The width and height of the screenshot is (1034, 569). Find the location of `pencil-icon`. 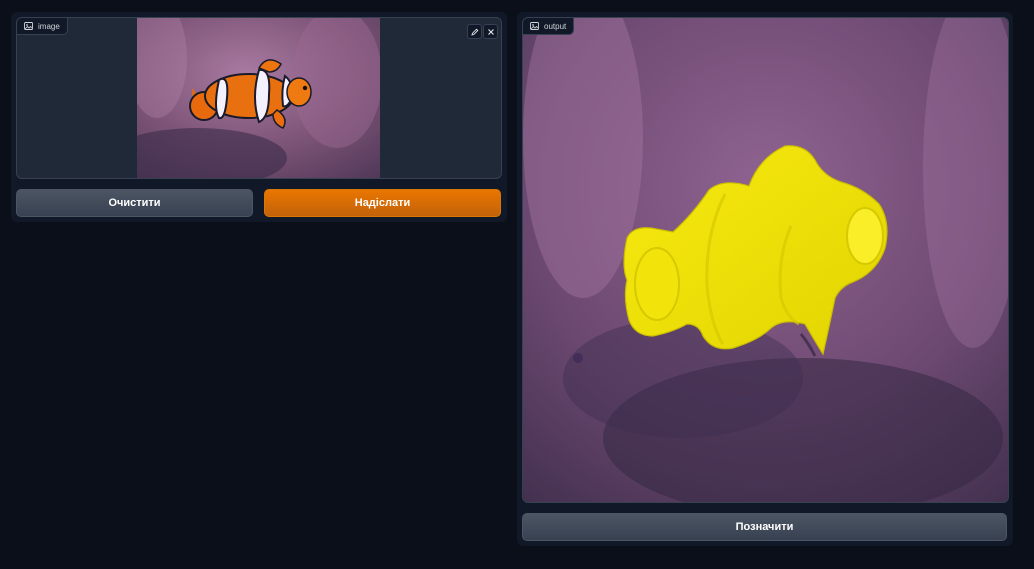

pencil-icon is located at coordinates (474, 31).